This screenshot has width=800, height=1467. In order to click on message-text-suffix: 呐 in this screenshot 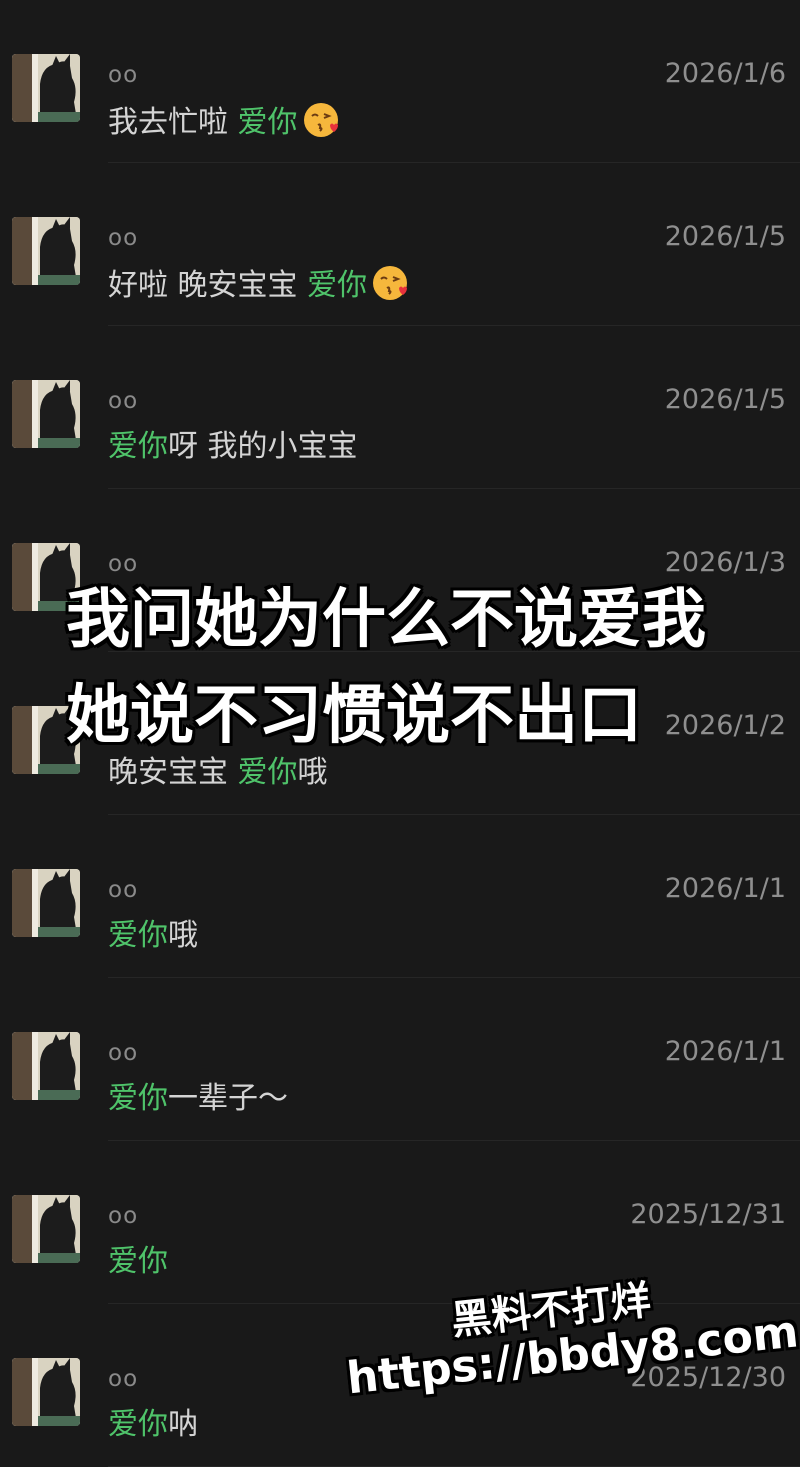, I will do `click(183, 1424)`.